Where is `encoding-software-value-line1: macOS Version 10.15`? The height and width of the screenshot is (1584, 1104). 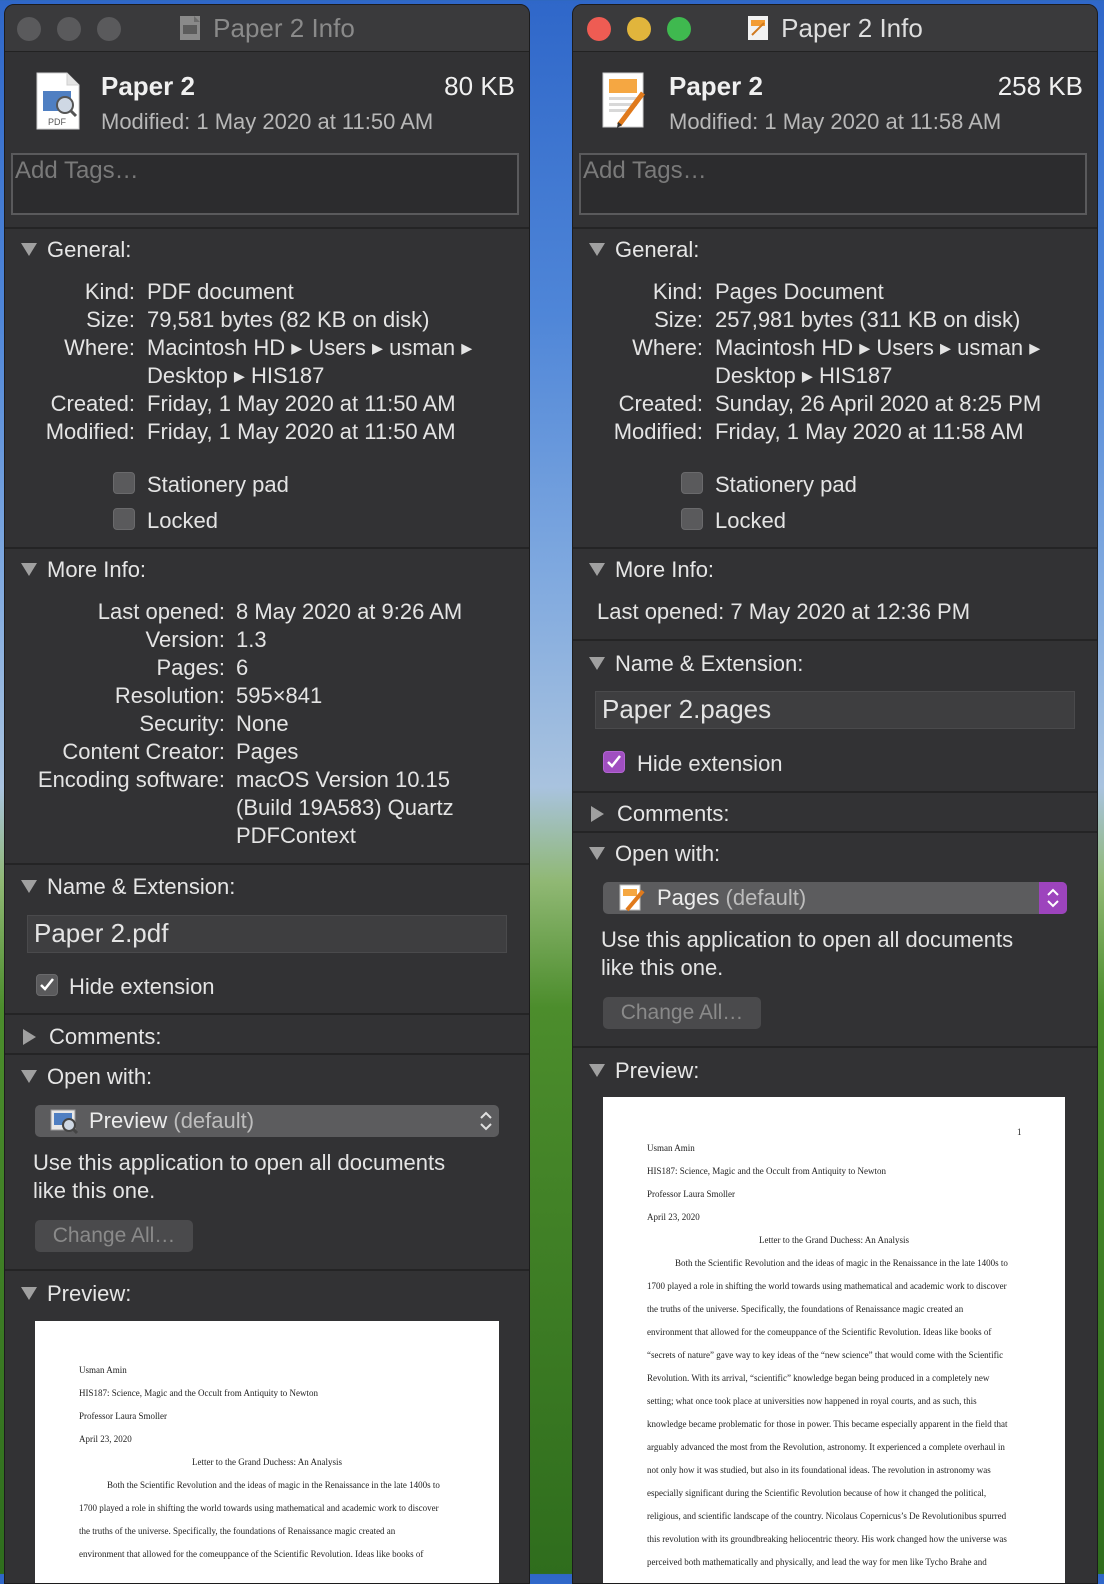 encoding-software-value-line1: macOS Version 10.15 is located at coordinates (343, 779).